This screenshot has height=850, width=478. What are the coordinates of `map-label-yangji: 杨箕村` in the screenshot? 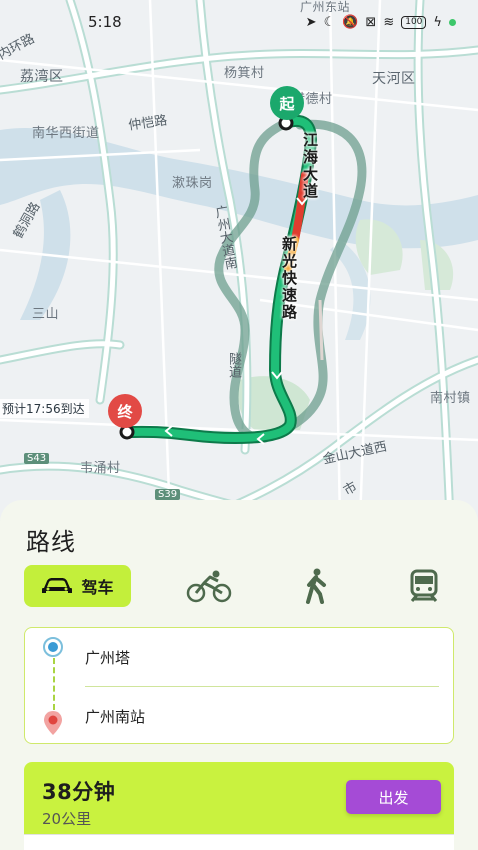 It's located at (244, 73).